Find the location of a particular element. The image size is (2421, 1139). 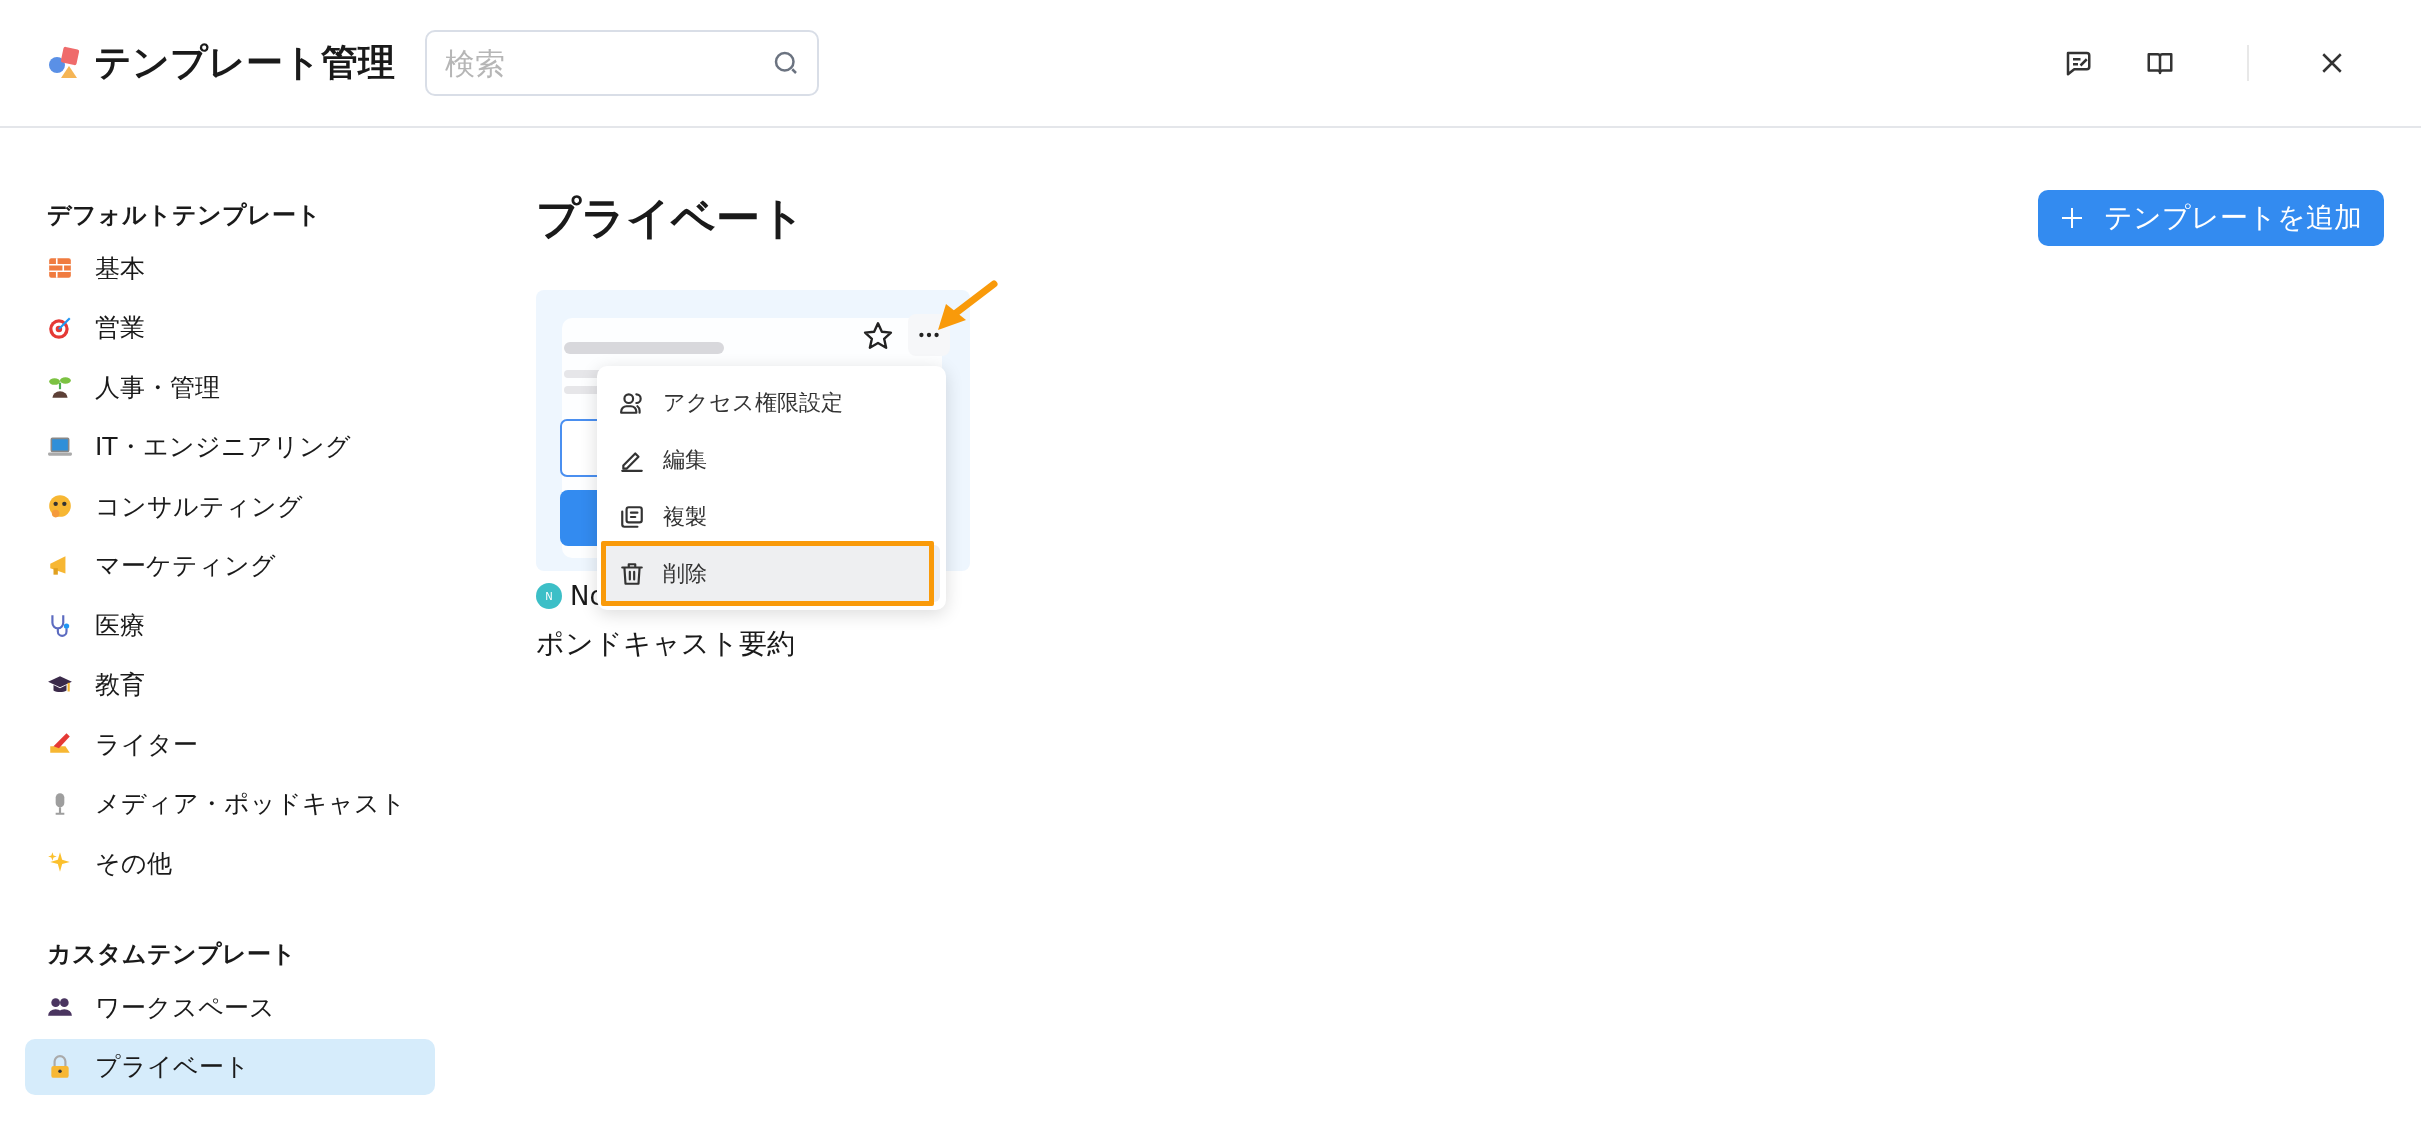

sidebar-item: プライベート is located at coordinates (230, 1066).